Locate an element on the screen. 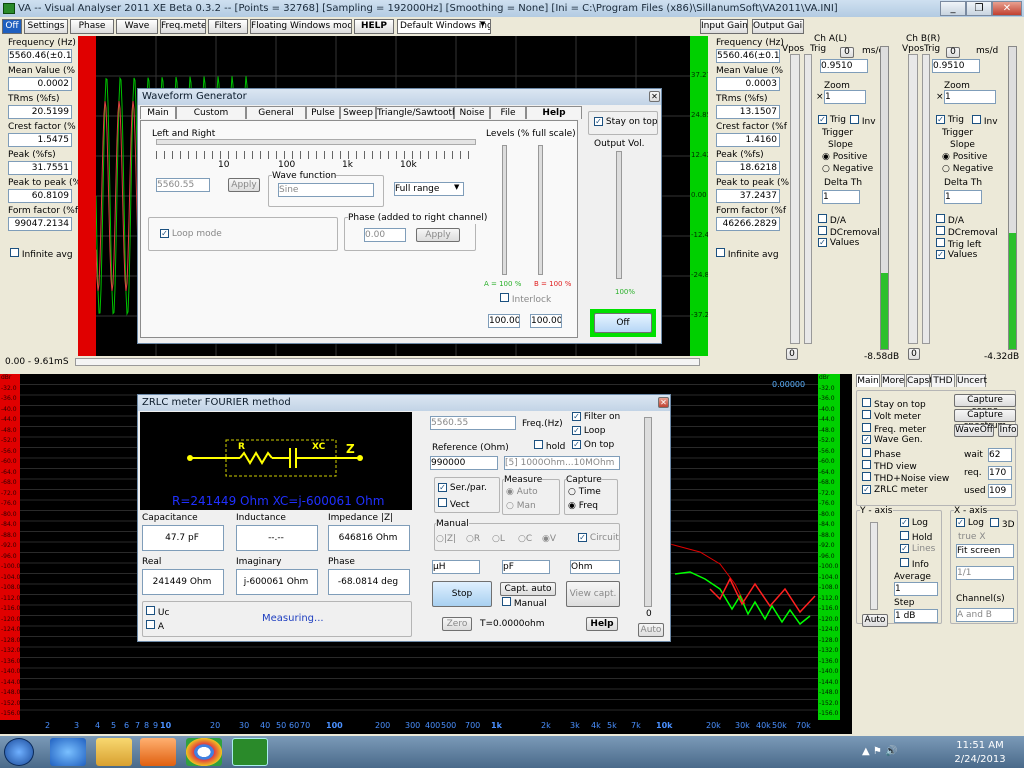 The height and width of the screenshot is (768, 1024). waveform-tab: General setup is located at coordinates (276, 118).